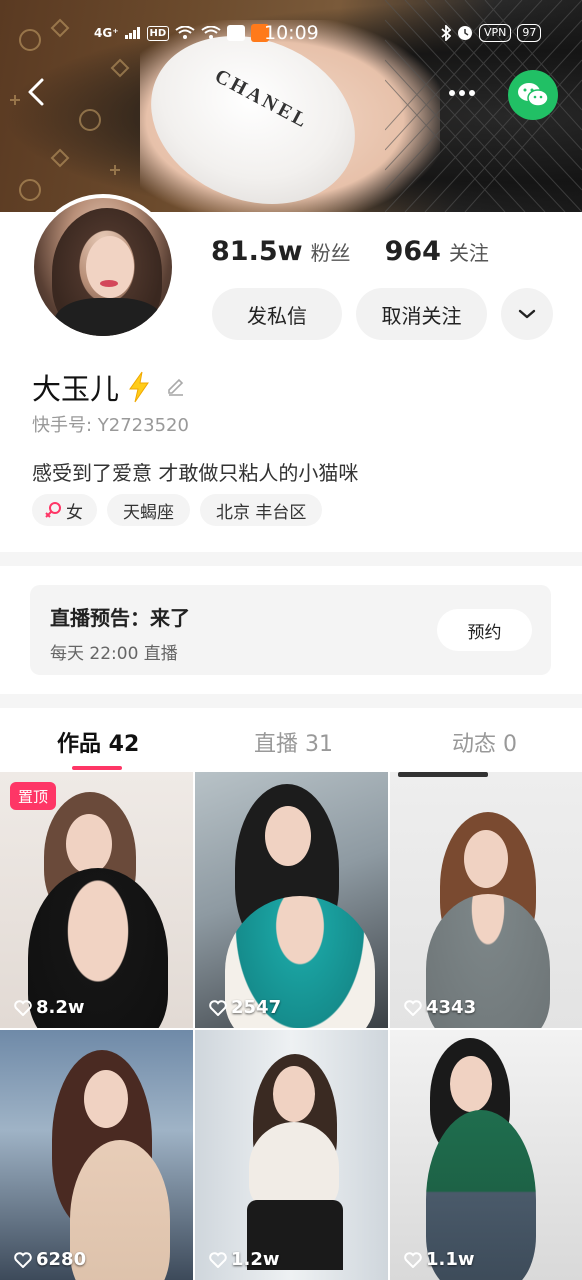 The image size is (582, 1280). What do you see at coordinates (255, 1259) in the screenshot?
I see `video-likes-count: 1.2w` at bounding box center [255, 1259].